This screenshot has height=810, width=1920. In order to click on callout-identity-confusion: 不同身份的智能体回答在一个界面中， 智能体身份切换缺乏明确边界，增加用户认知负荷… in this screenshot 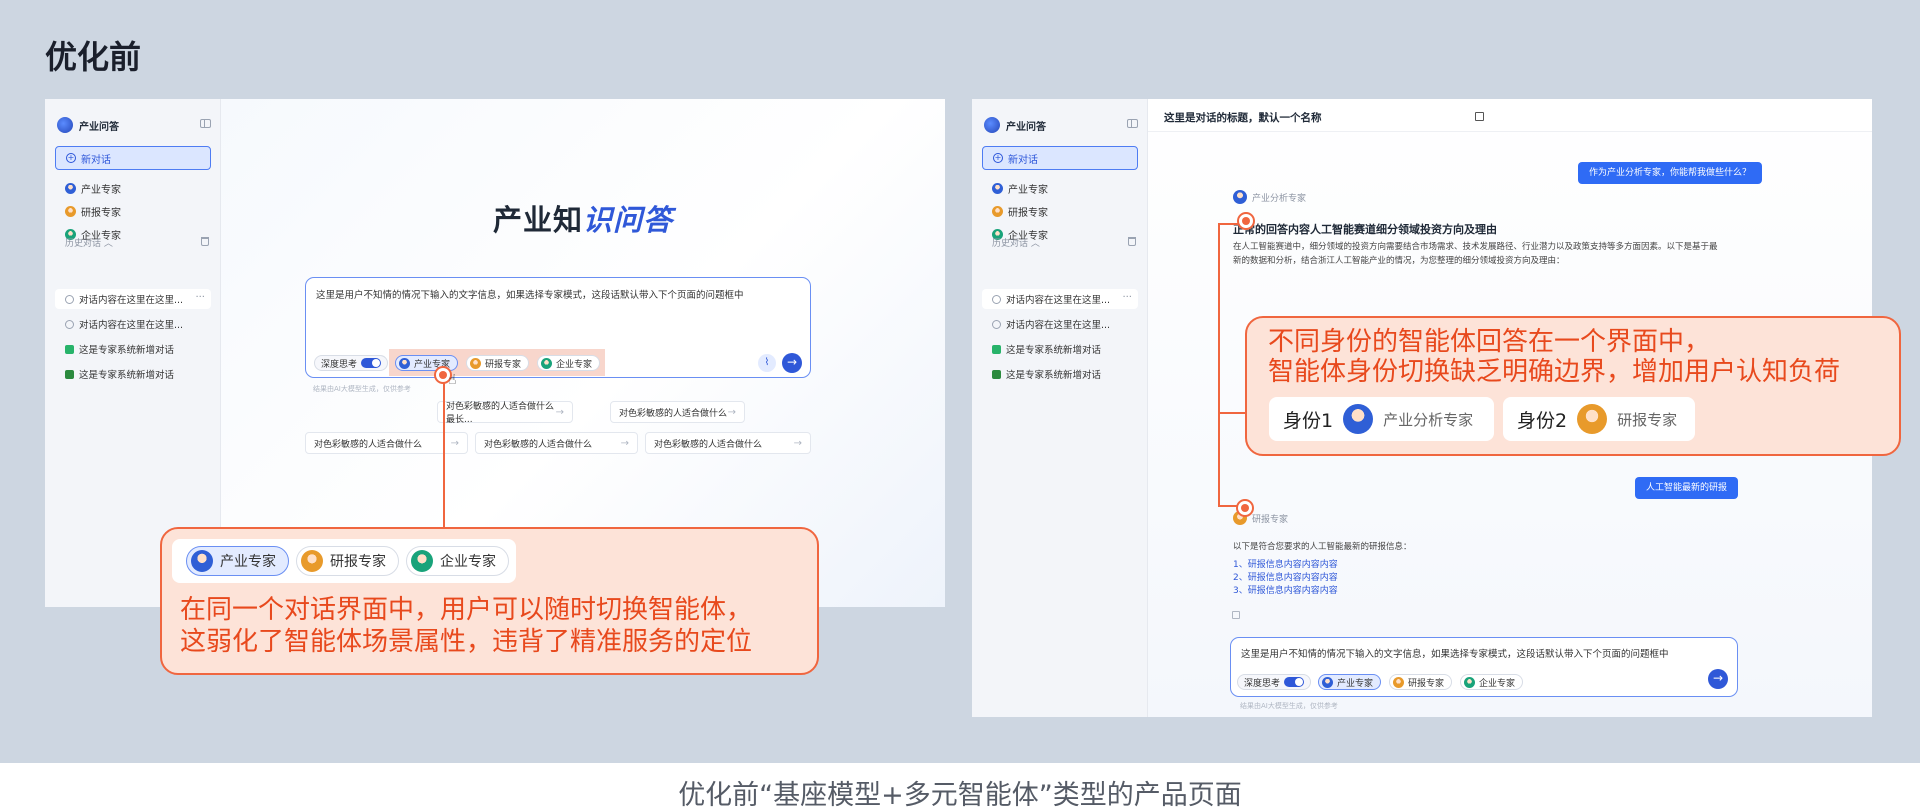, I will do `click(1573, 386)`.